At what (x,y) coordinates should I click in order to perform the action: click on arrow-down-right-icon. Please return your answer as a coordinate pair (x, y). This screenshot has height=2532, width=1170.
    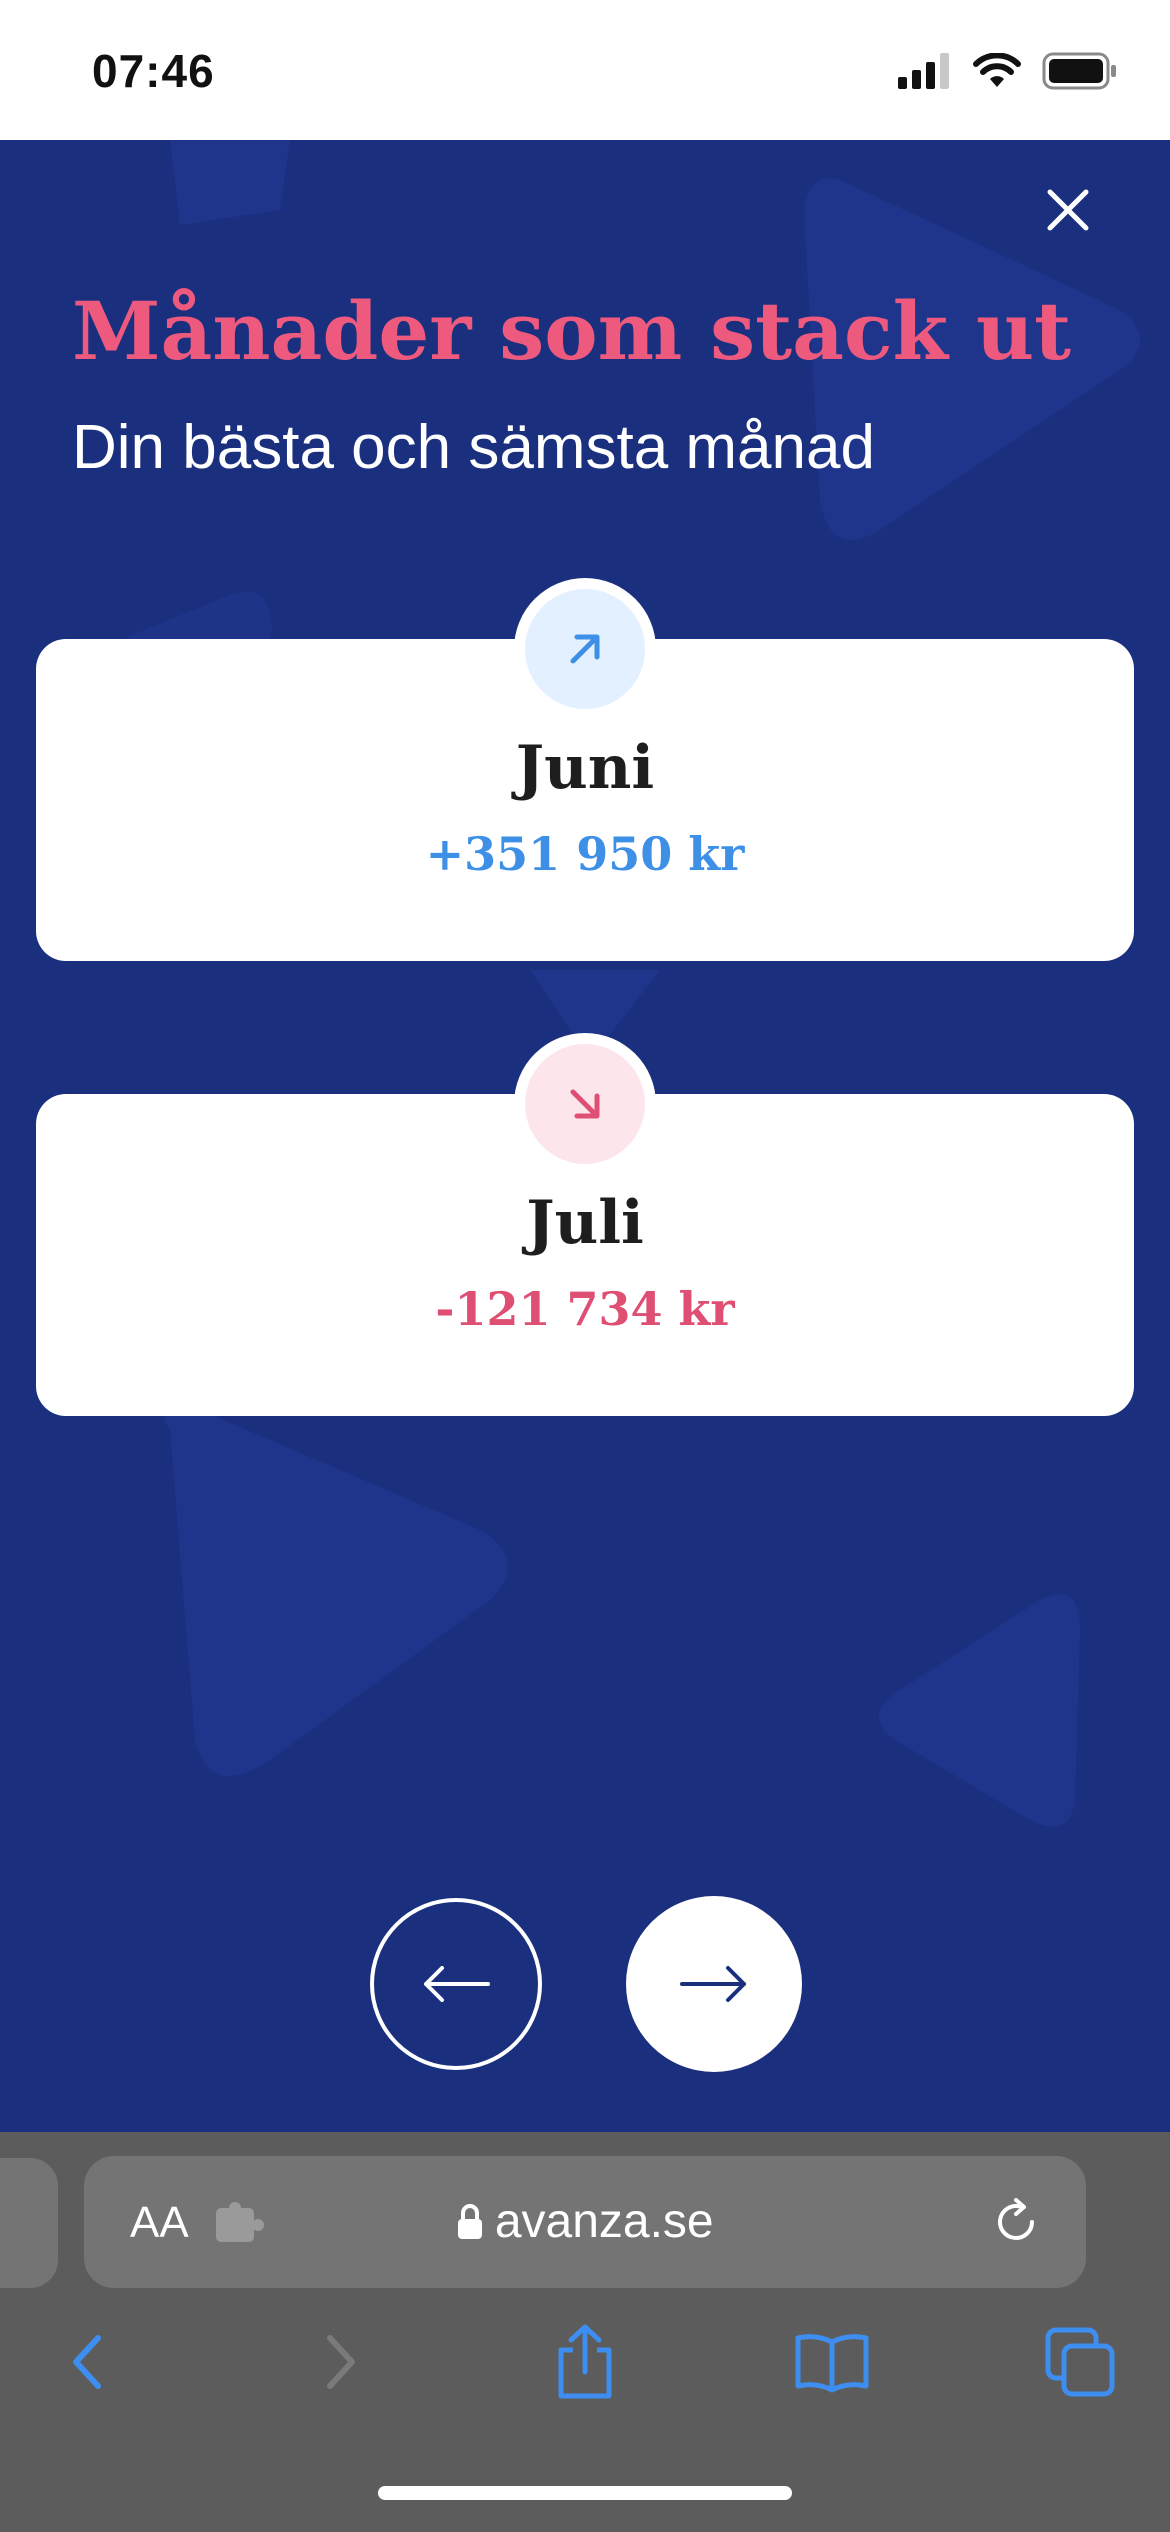
    Looking at the image, I should click on (585, 1104).